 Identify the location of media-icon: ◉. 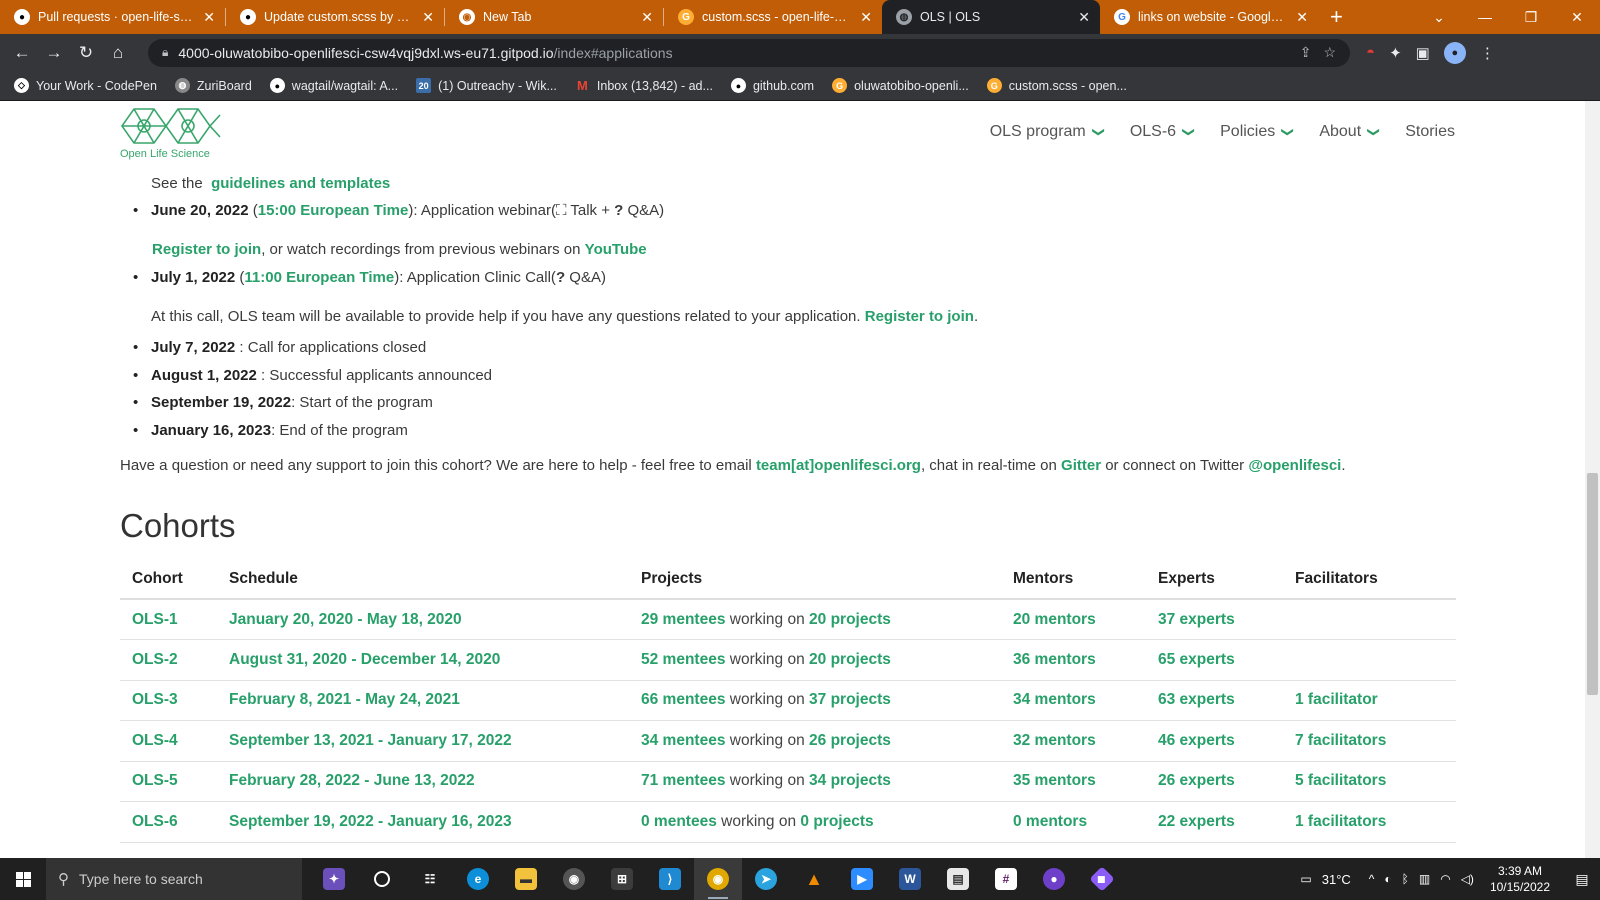
(574, 879).